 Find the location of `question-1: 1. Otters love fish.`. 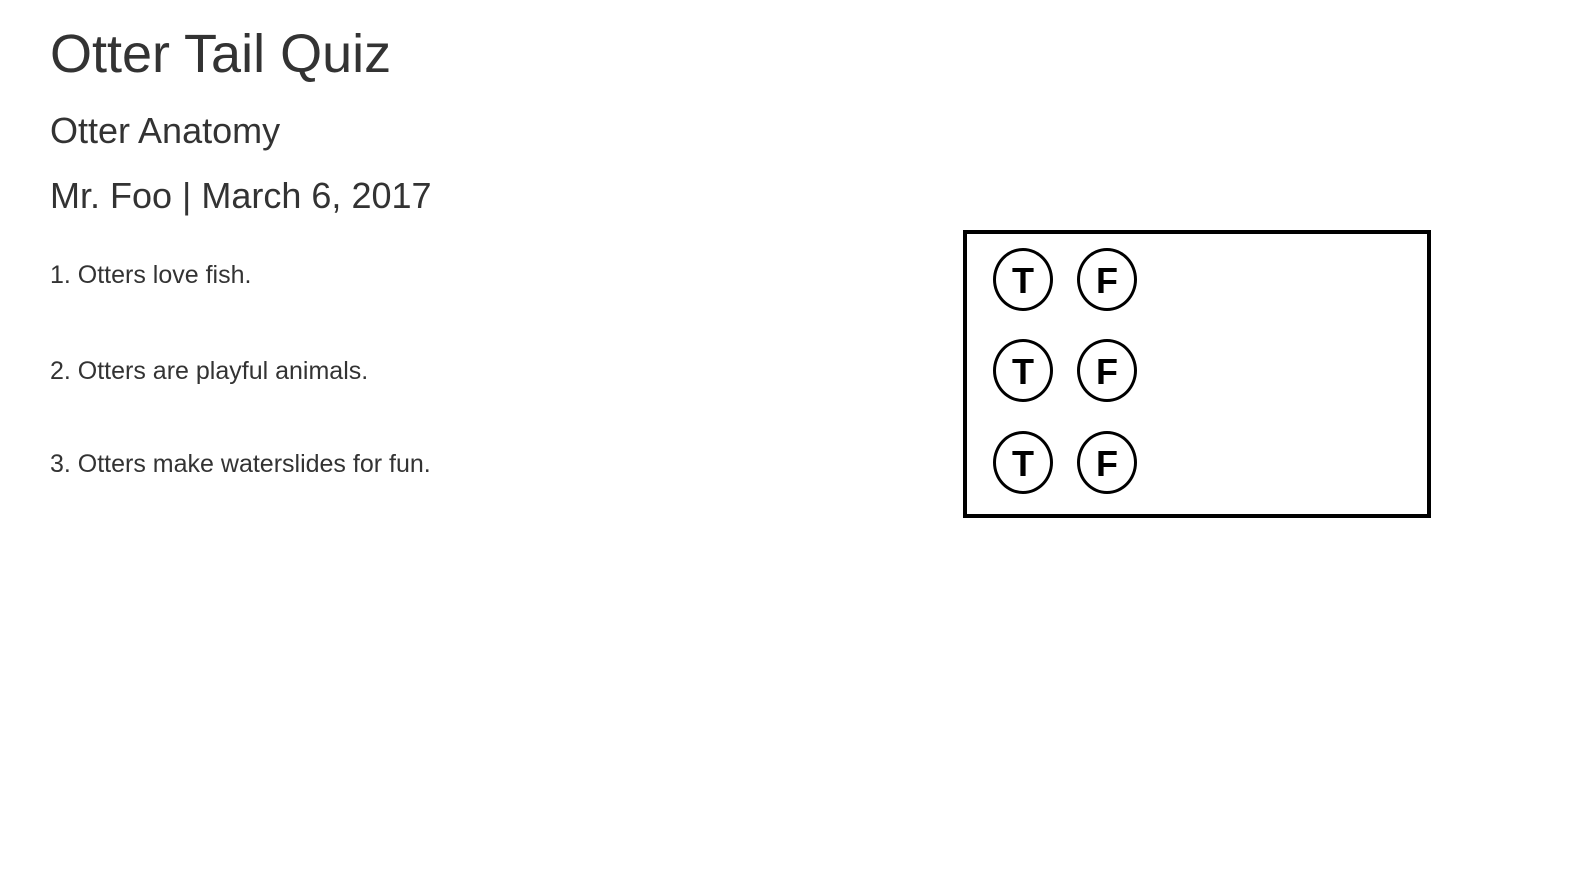

question-1: 1. Otters love fish. is located at coordinates (151, 275).